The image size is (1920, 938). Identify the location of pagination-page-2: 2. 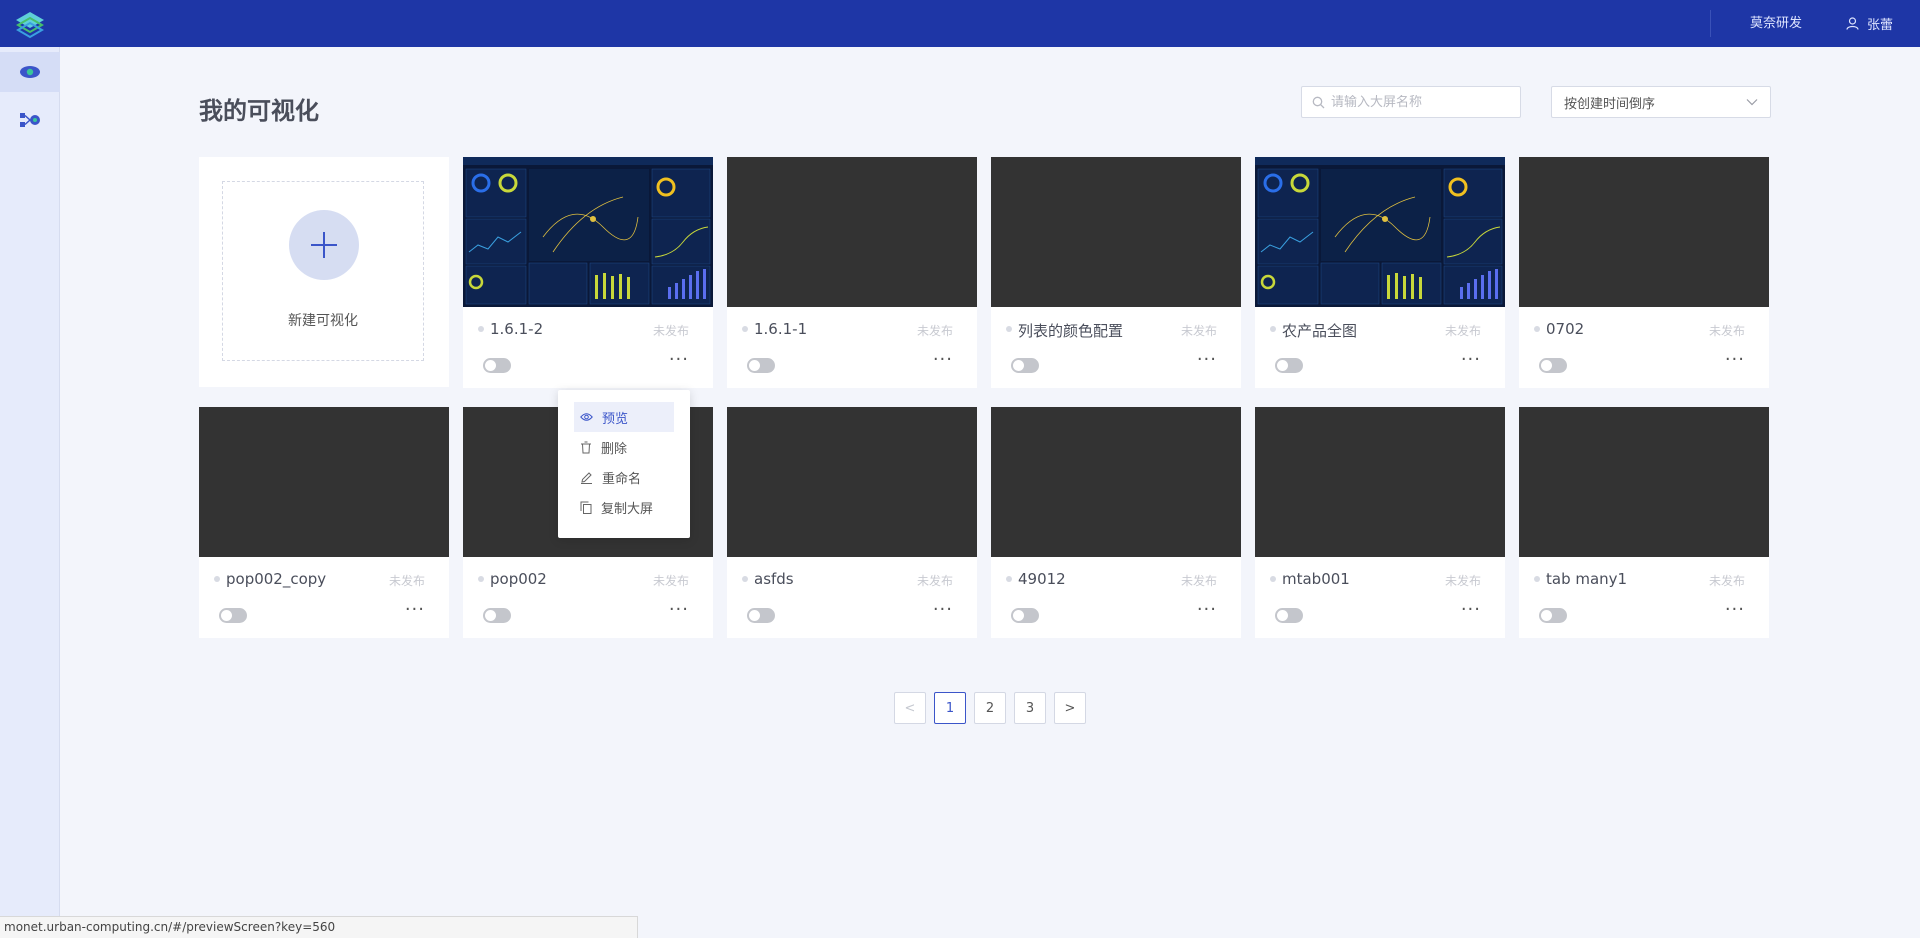
(990, 708).